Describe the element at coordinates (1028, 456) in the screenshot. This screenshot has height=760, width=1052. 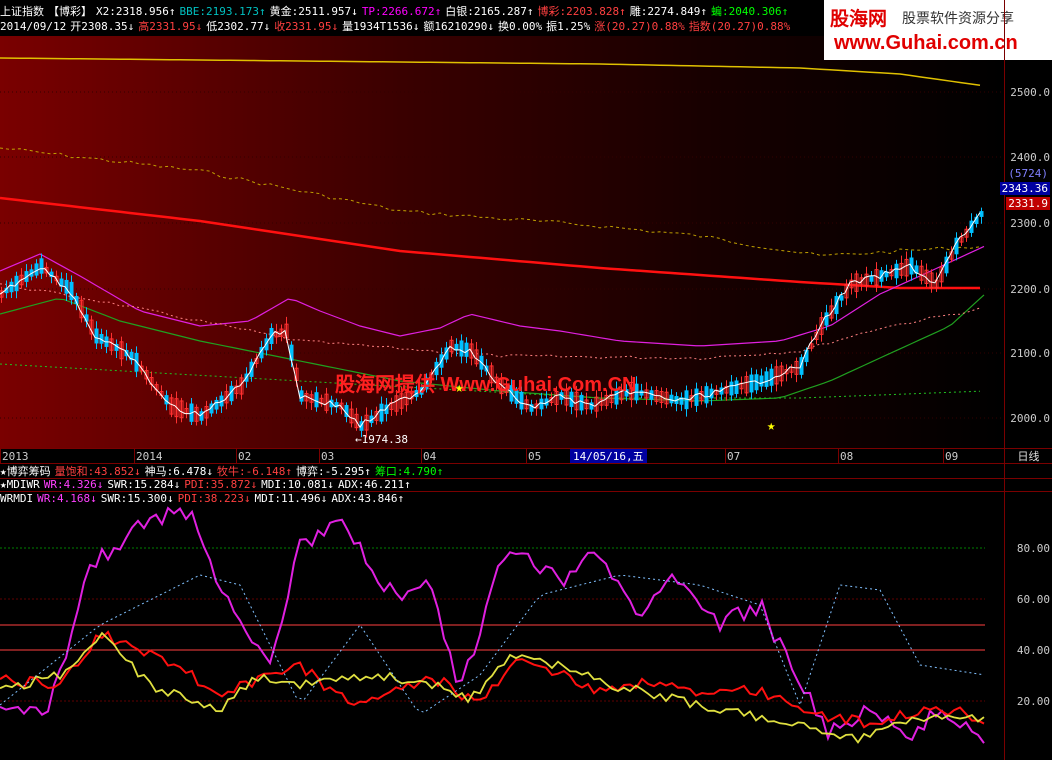
I see `period-selector: 日线` at that location.